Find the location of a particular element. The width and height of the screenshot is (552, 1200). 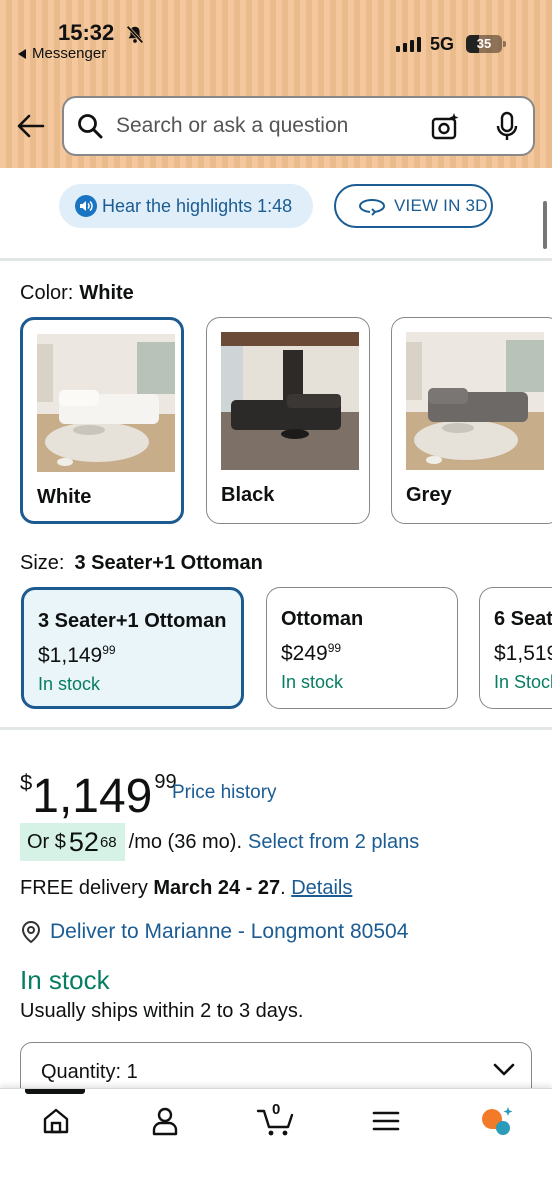

location-pin-icon is located at coordinates (31, 932).